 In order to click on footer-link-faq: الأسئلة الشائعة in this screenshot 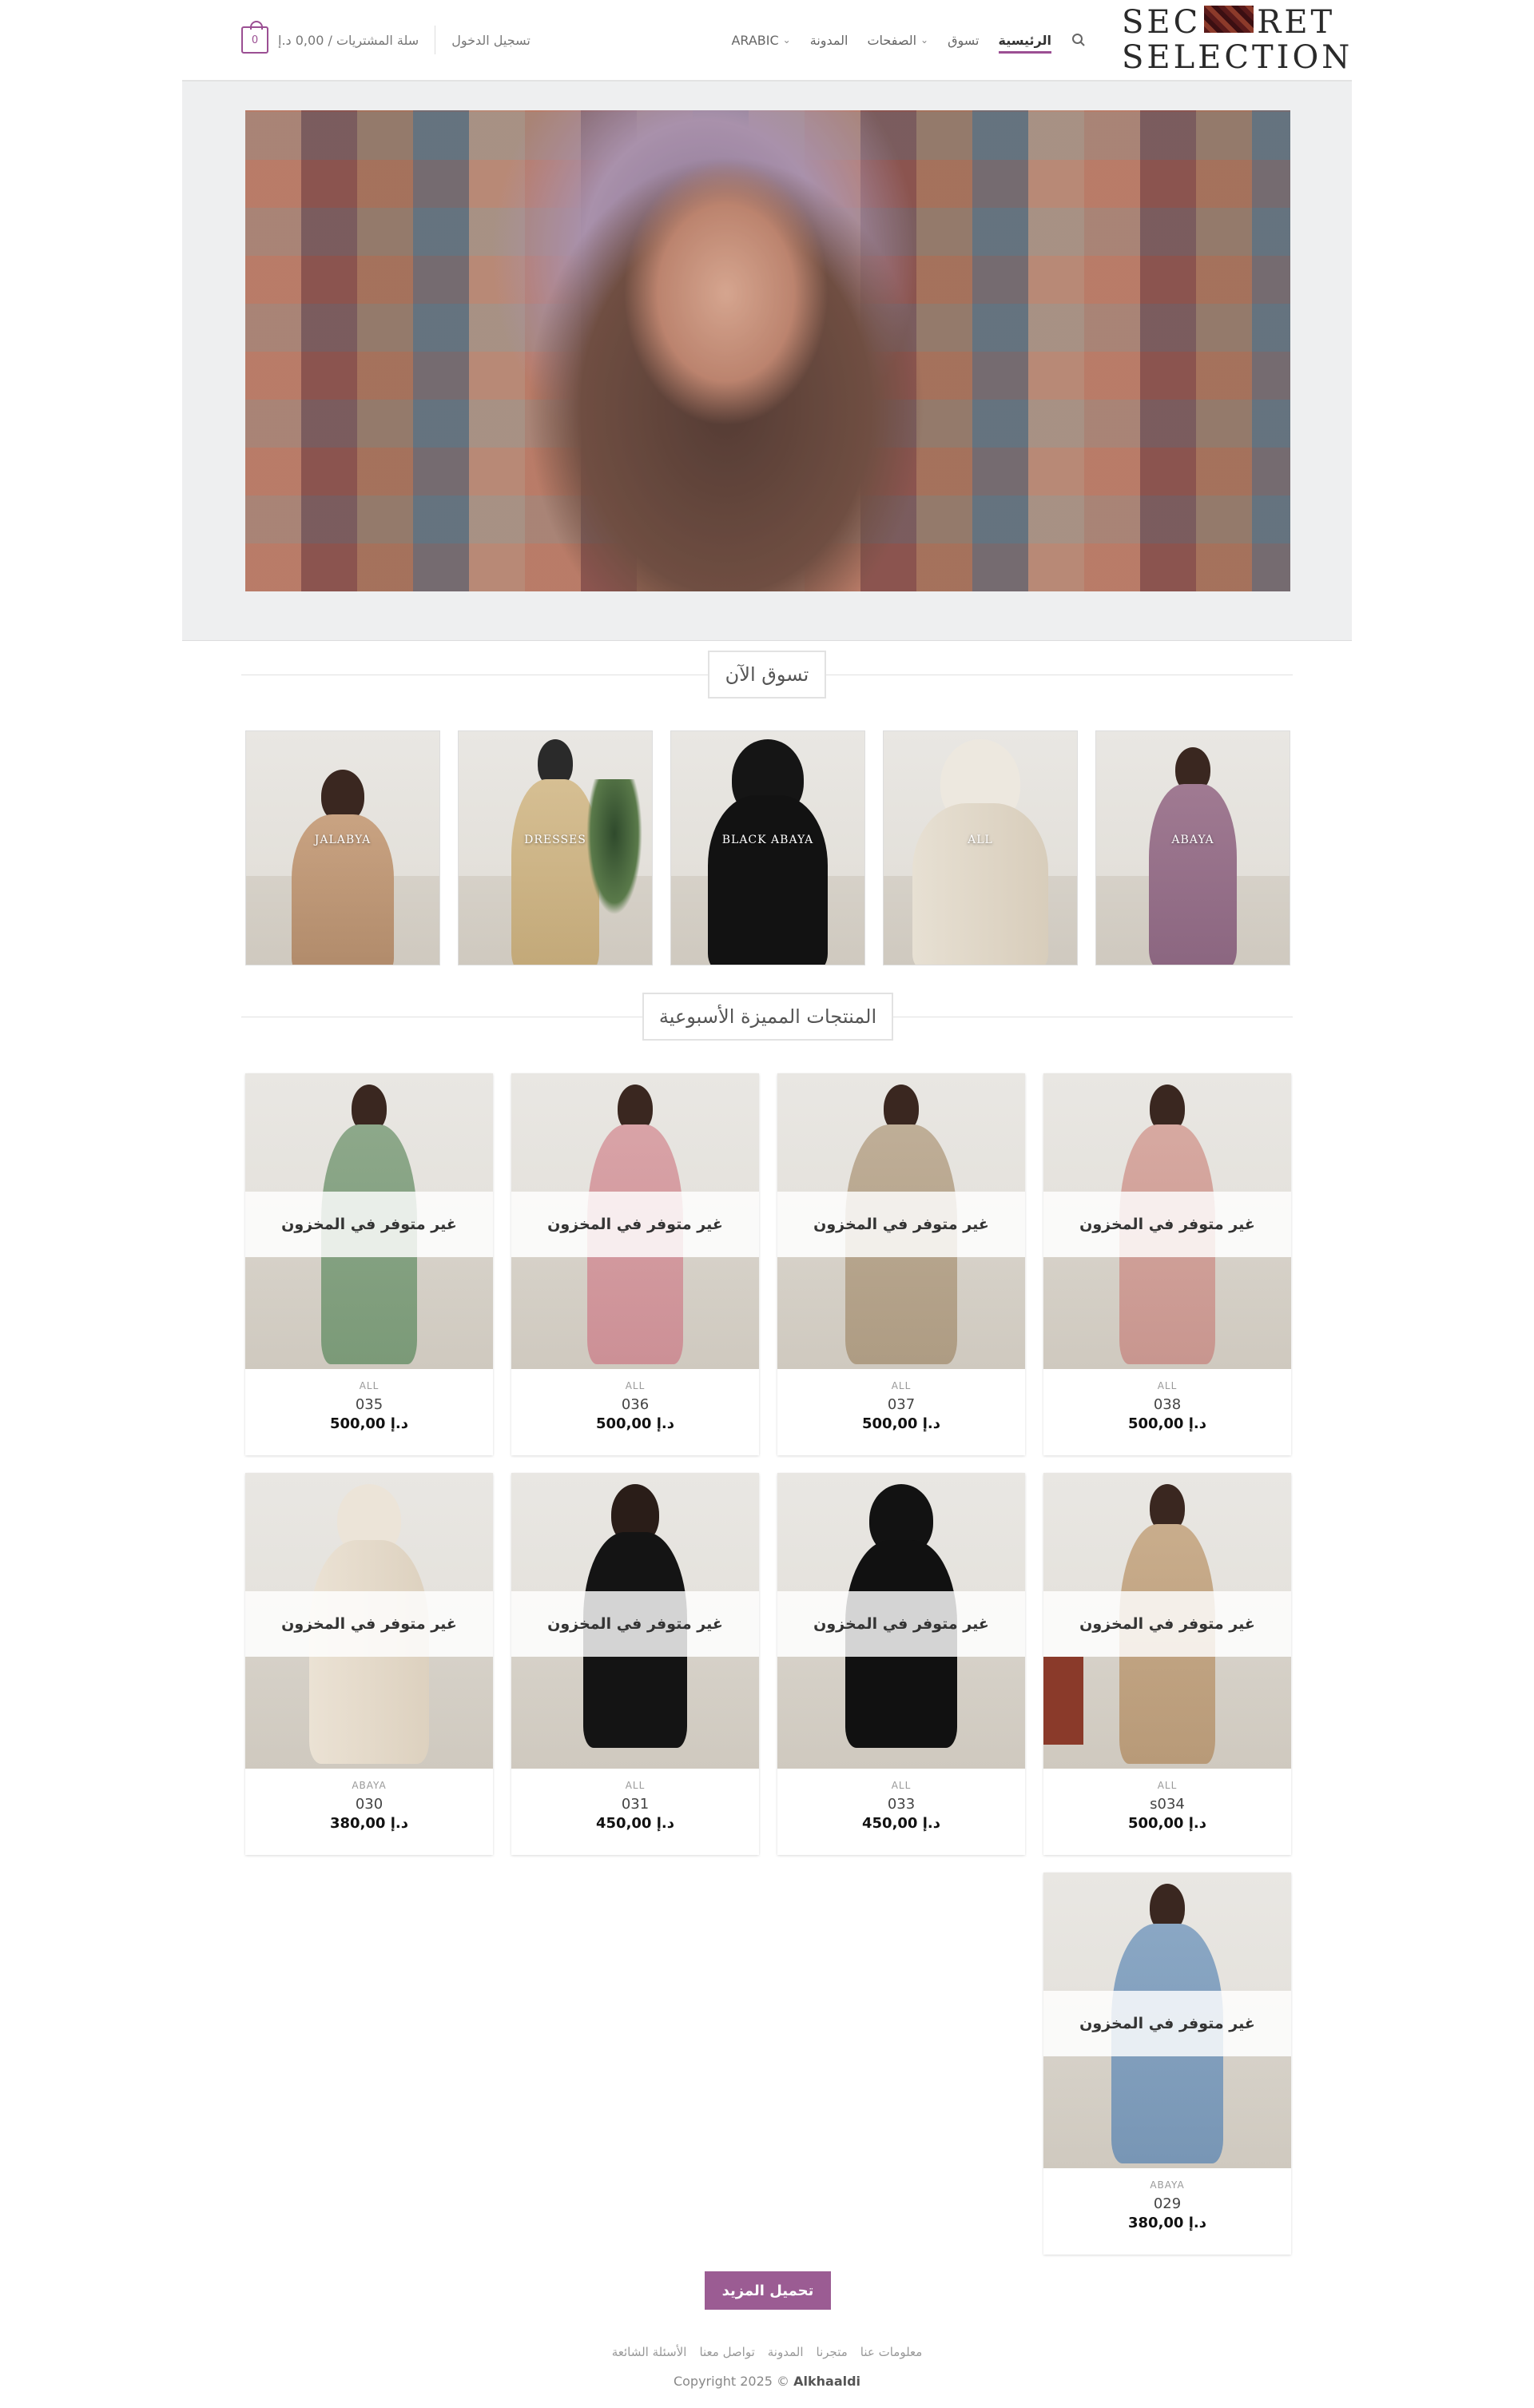, I will do `click(649, 2352)`.